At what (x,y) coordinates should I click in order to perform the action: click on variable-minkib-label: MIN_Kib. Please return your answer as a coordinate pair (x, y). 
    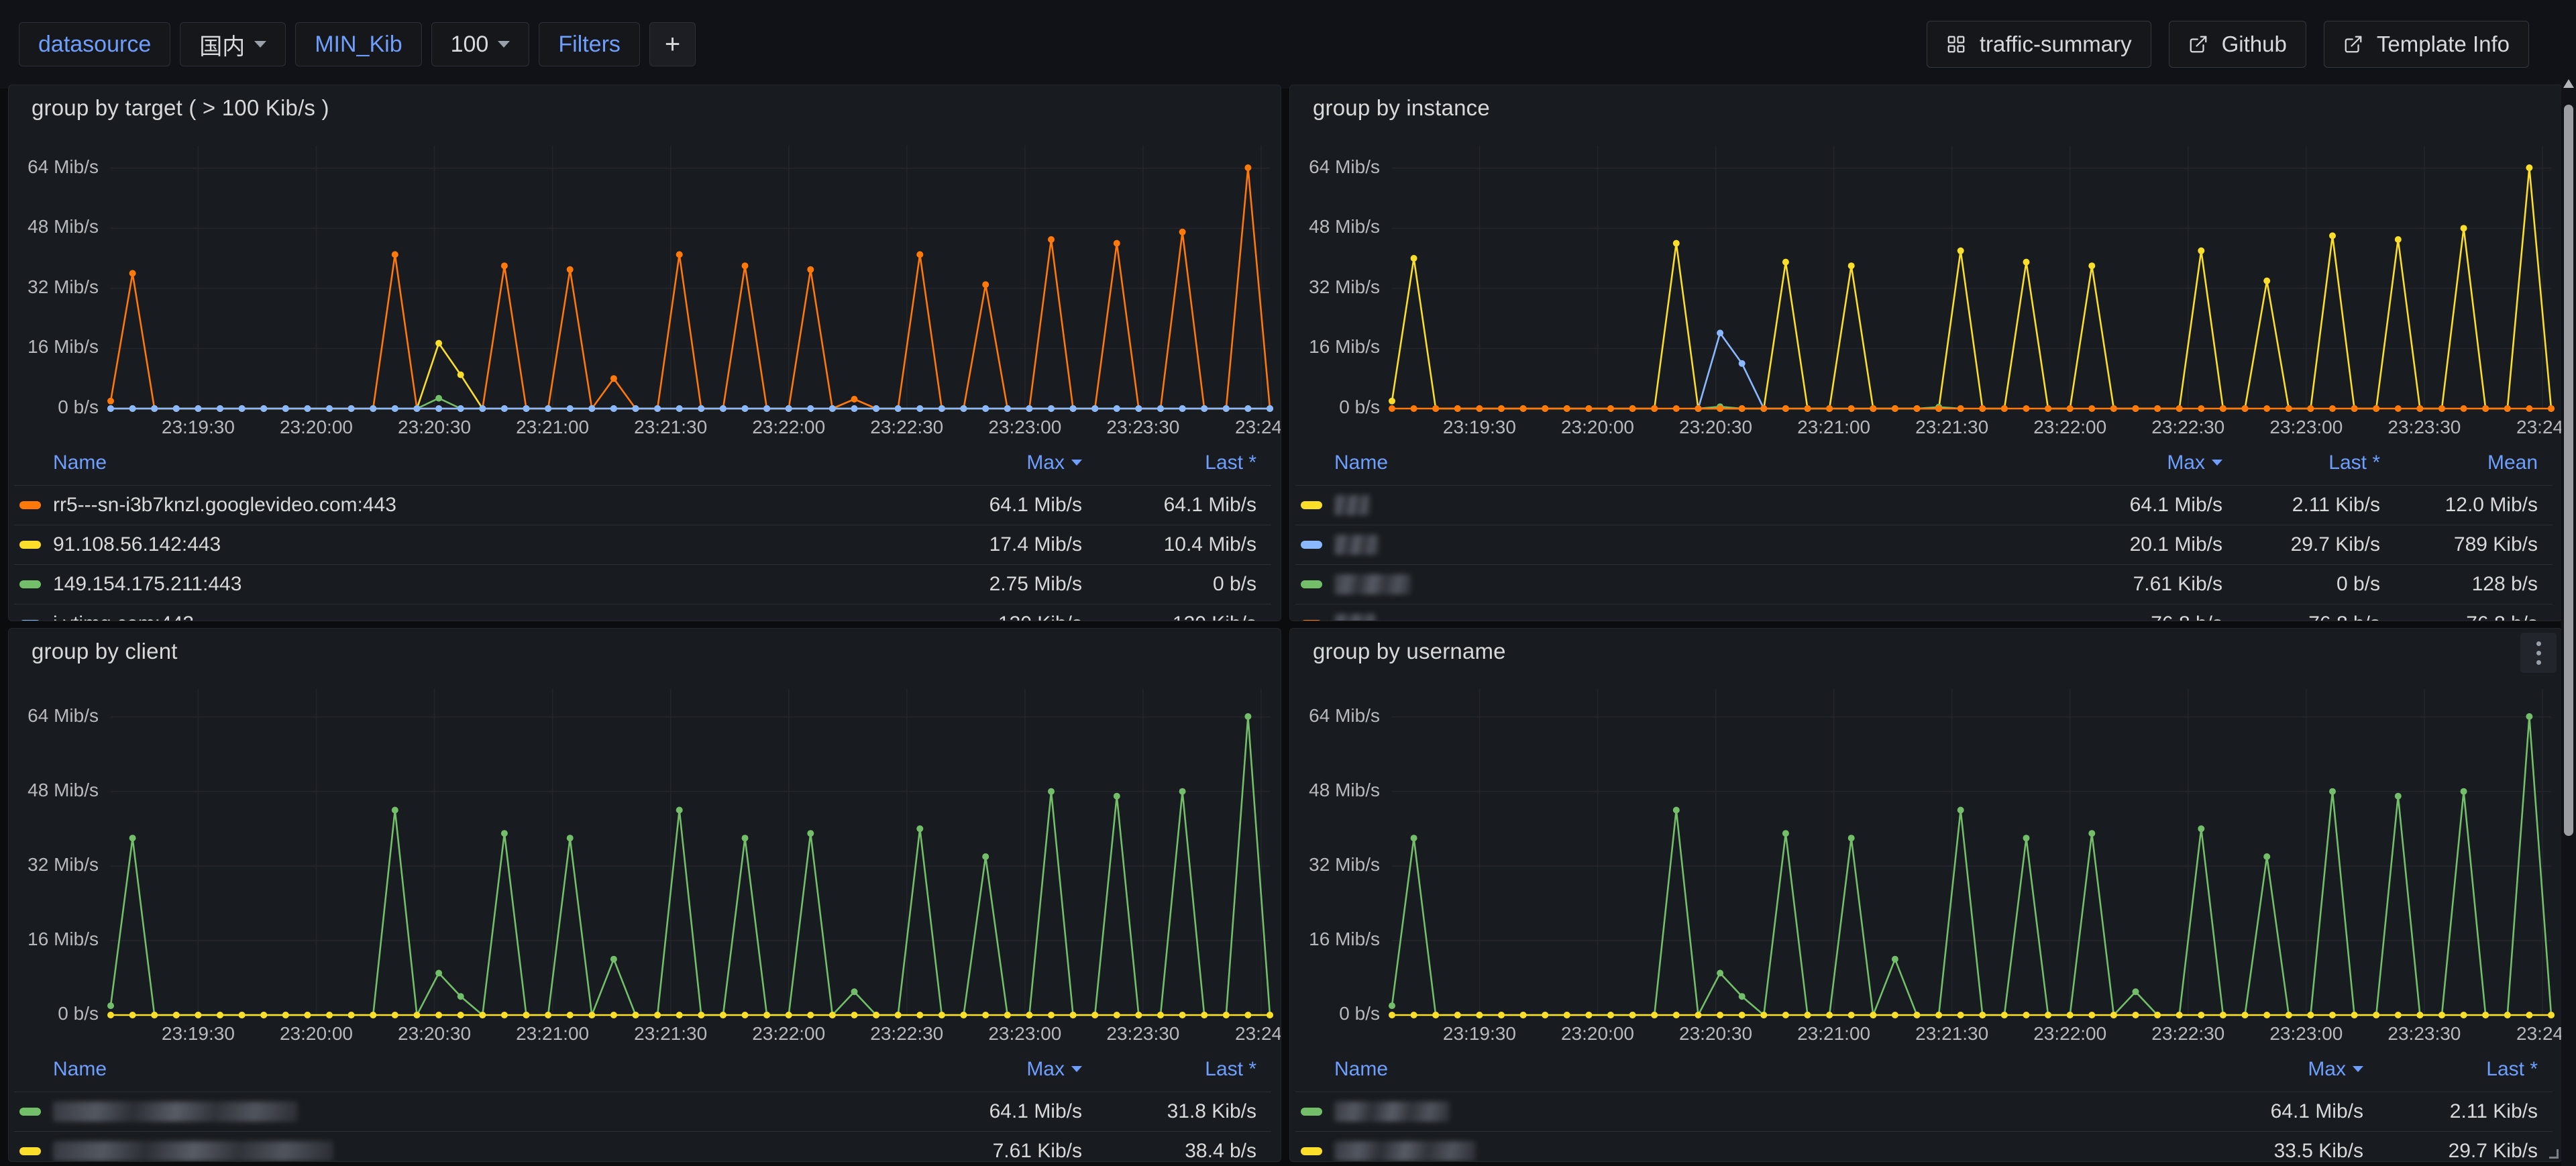
    Looking at the image, I should click on (358, 44).